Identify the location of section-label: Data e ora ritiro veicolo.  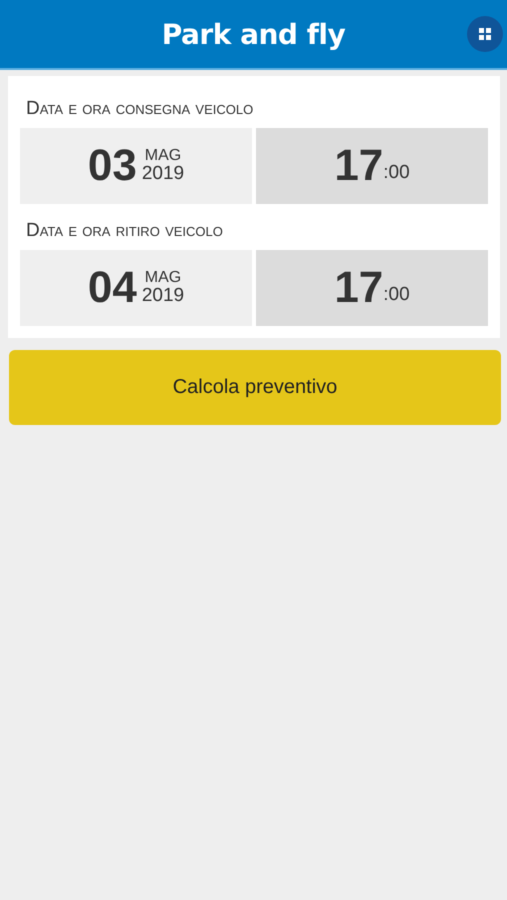
(125, 231).